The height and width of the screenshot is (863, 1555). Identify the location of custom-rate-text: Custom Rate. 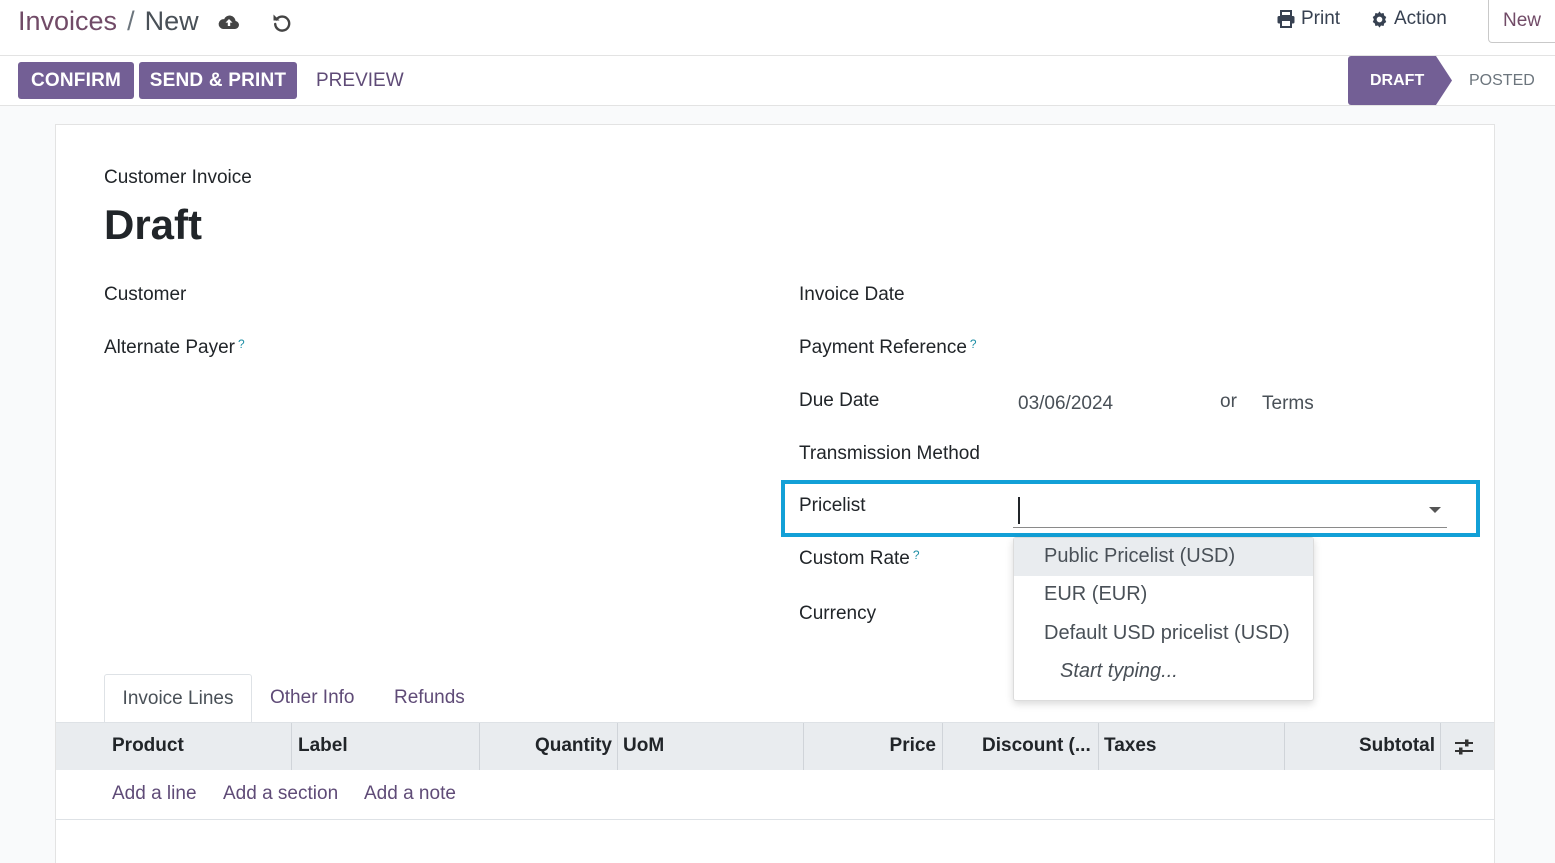
(854, 558).